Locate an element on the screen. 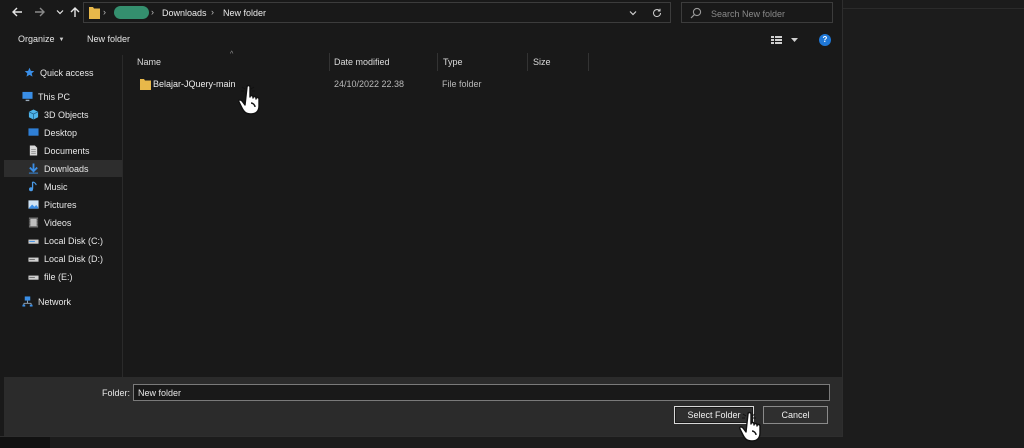 Image resolution: width=1024 pixels, height=448 pixels. sidebar-item-quick-access: Quick access is located at coordinates (73, 72).